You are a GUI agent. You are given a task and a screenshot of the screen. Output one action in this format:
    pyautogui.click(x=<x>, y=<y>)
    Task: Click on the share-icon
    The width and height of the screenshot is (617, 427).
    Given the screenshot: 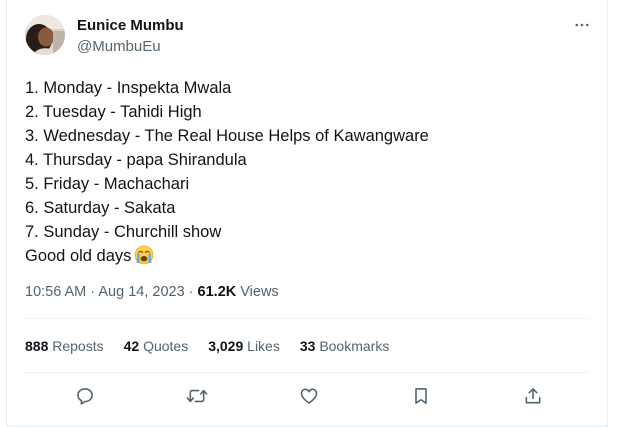 What is the action you would take?
    pyautogui.click(x=533, y=396)
    